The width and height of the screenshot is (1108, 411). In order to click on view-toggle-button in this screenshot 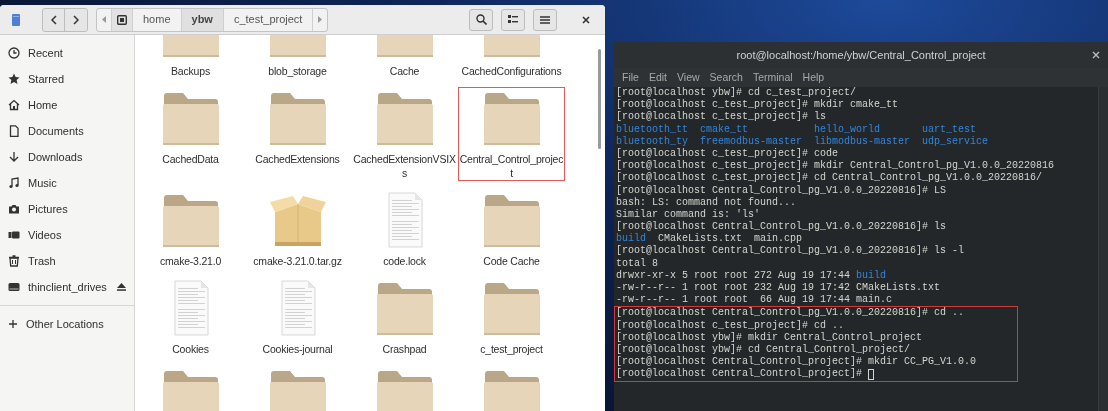, I will do `click(513, 19)`.